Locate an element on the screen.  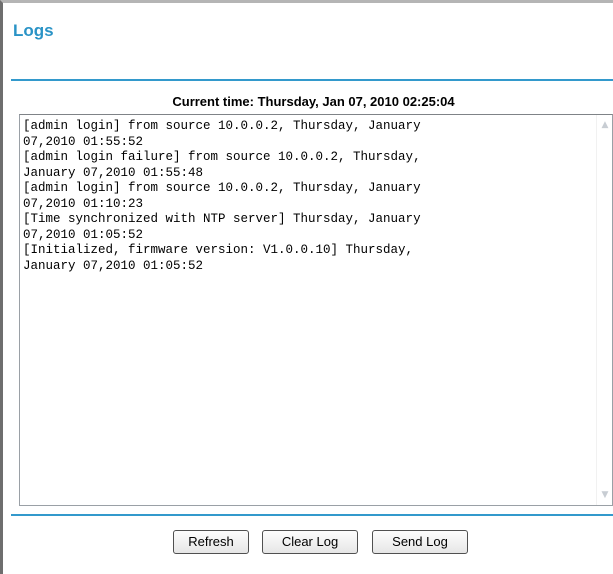
log-scrollbar: ▲ ▼ is located at coordinates (604, 310).